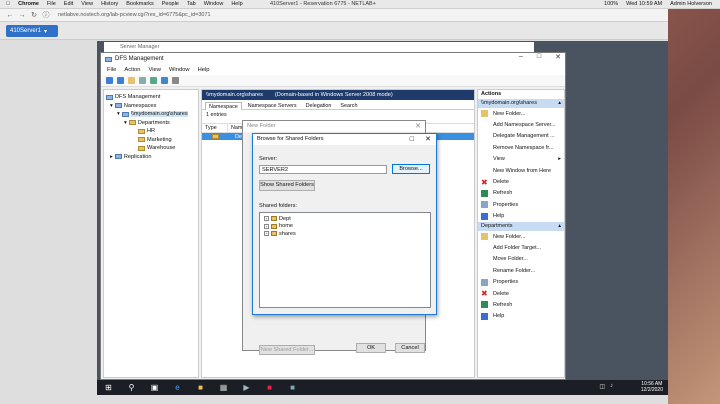 This screenshot has width=720, height=404. Describe the element at coordinates (28, 4) in the screenshot. I see `app-menu: Chrome` at that location.